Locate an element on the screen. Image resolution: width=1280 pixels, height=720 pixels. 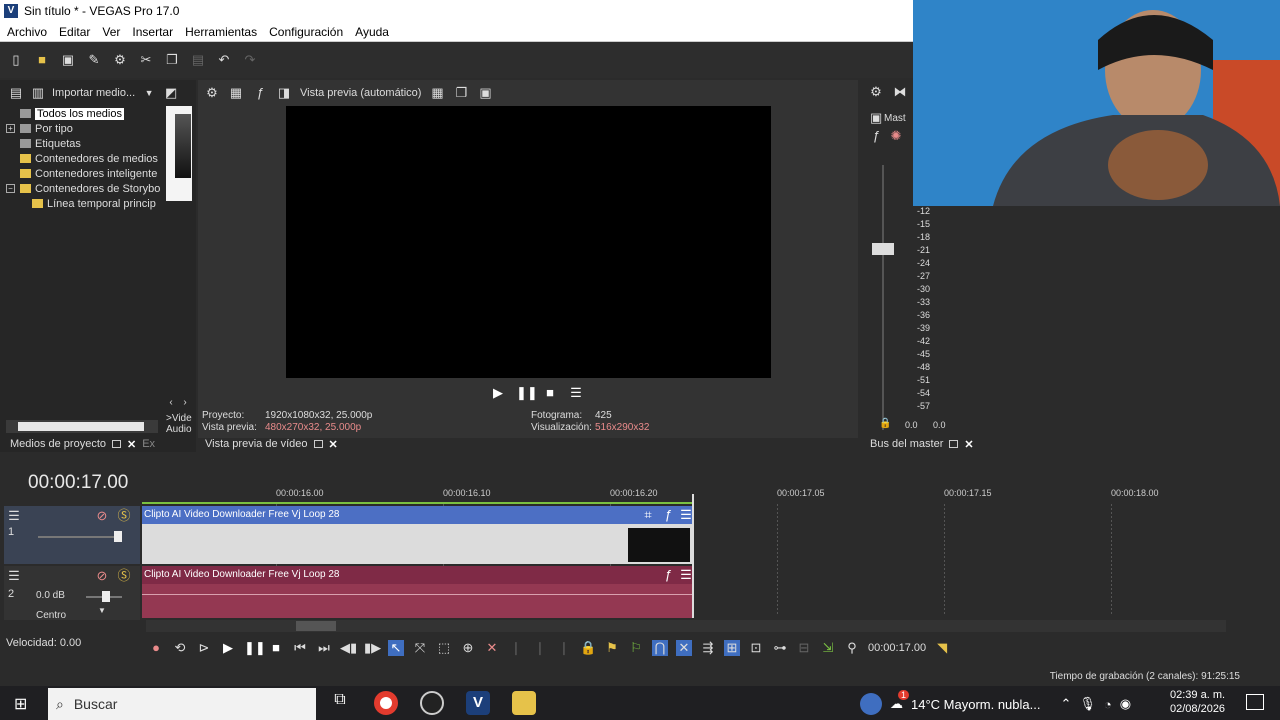
weather-icon: ☁ 1 is located at coordinates (900, 701).